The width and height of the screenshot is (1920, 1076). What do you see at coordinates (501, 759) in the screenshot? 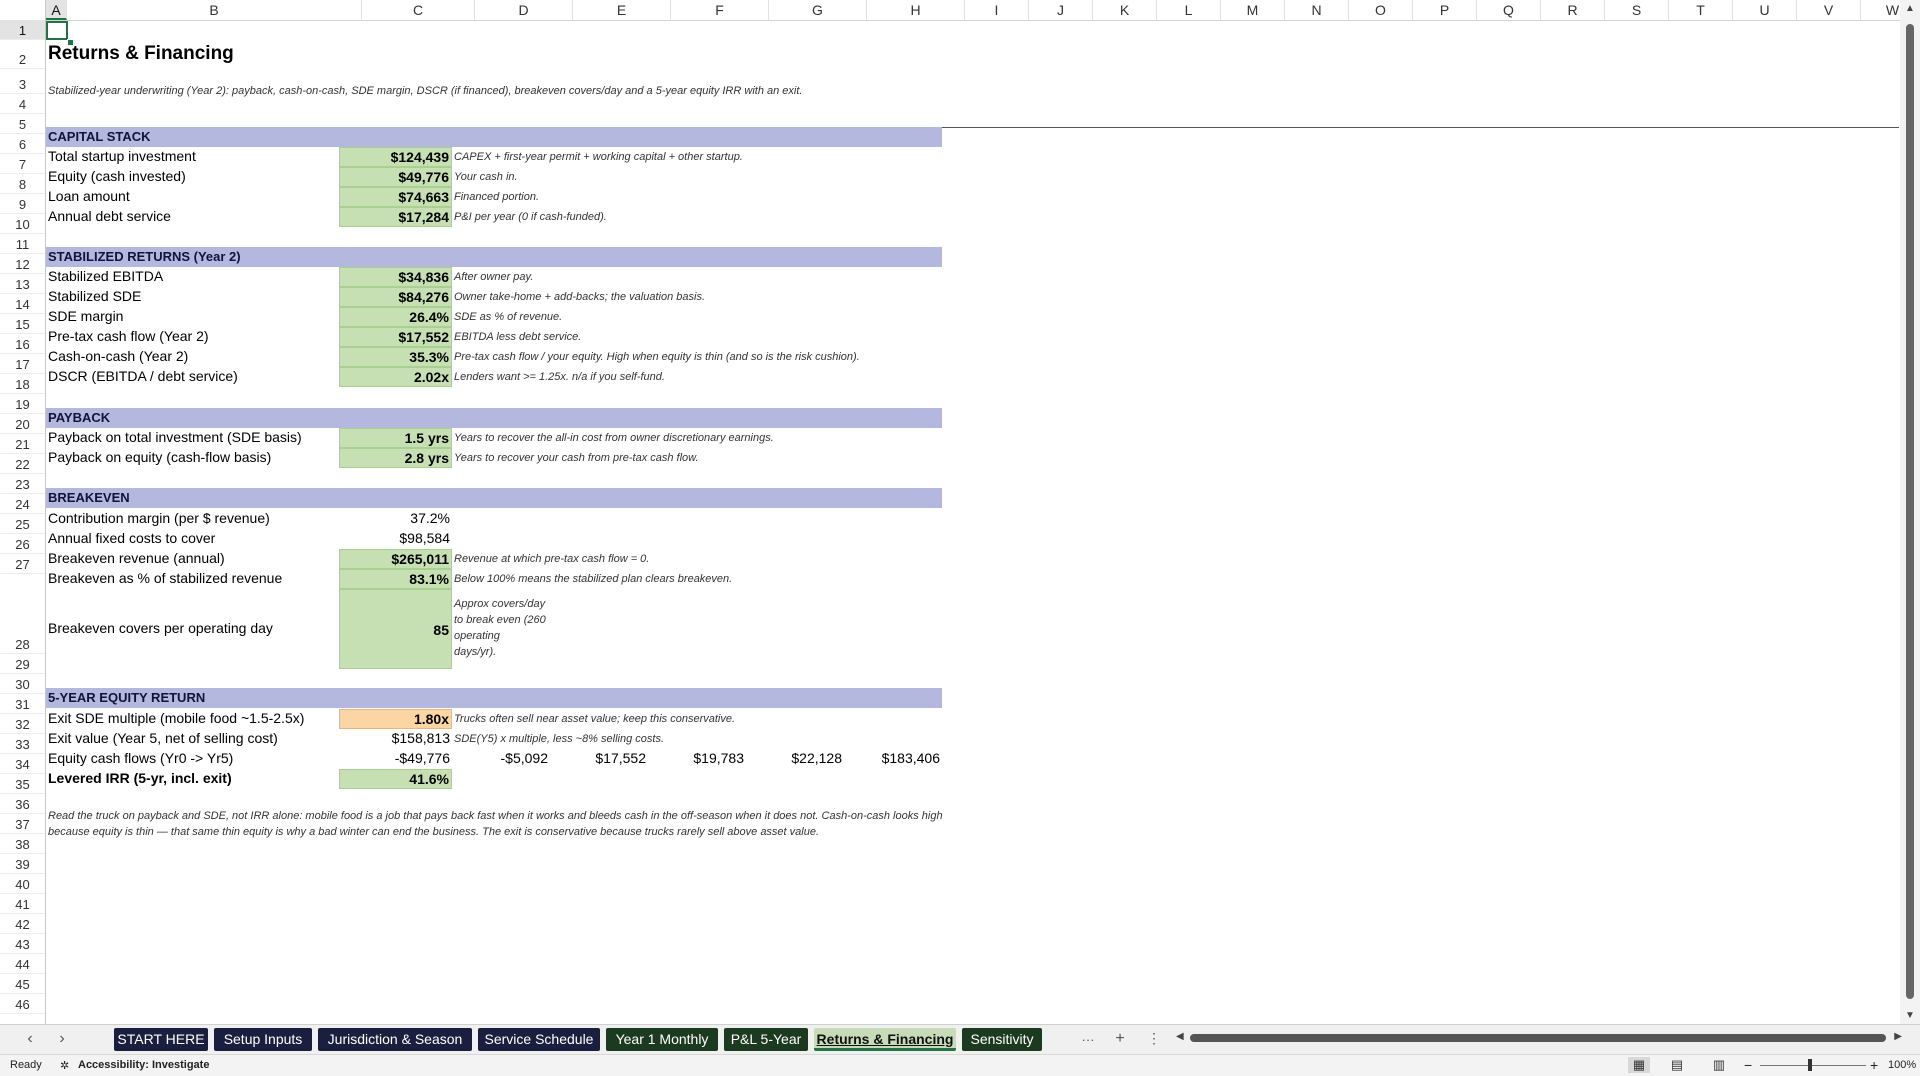
I see `equity-flow-yr1: -$5,092` at bounding box center [501, 759].